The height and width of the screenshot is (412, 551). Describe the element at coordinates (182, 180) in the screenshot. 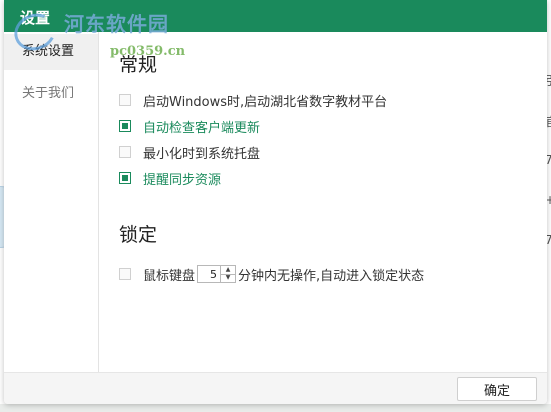

I see `option-label: 提醒同步资源` at that location.